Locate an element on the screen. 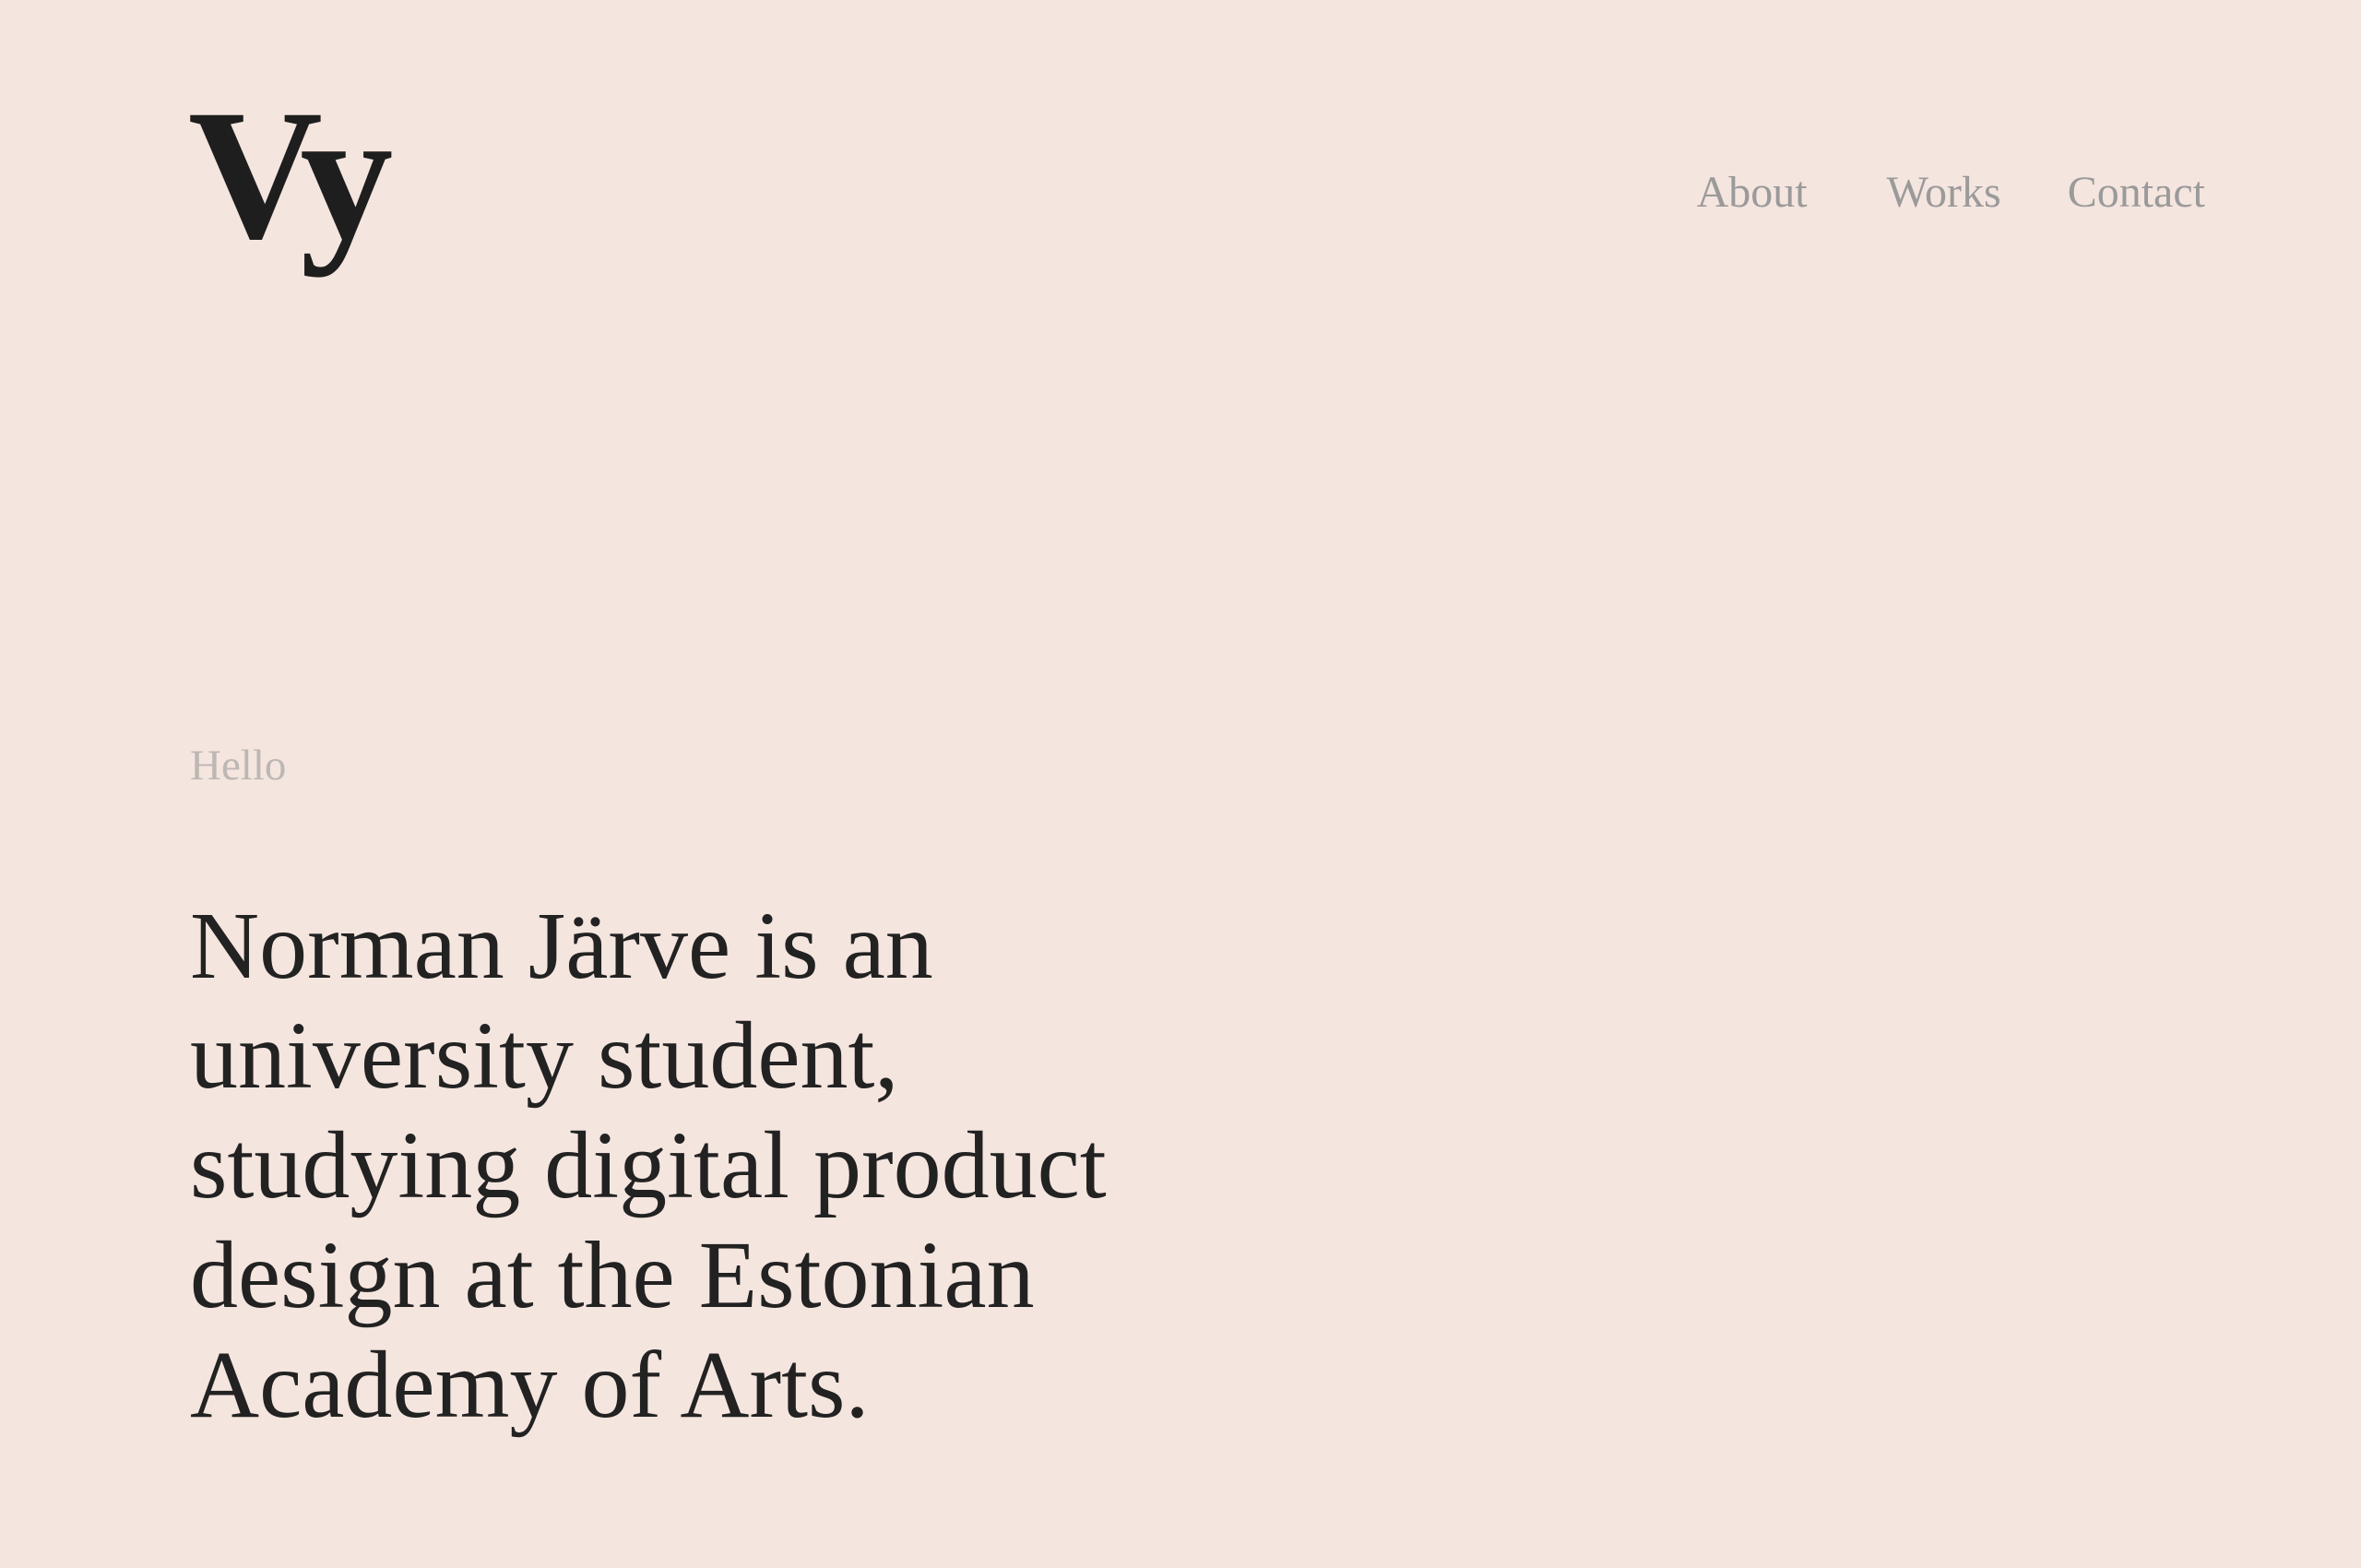 Image resolution: width=2361 pixels, height=1568 pixels. site-logo: Vy is located at coordinates (290, 174).